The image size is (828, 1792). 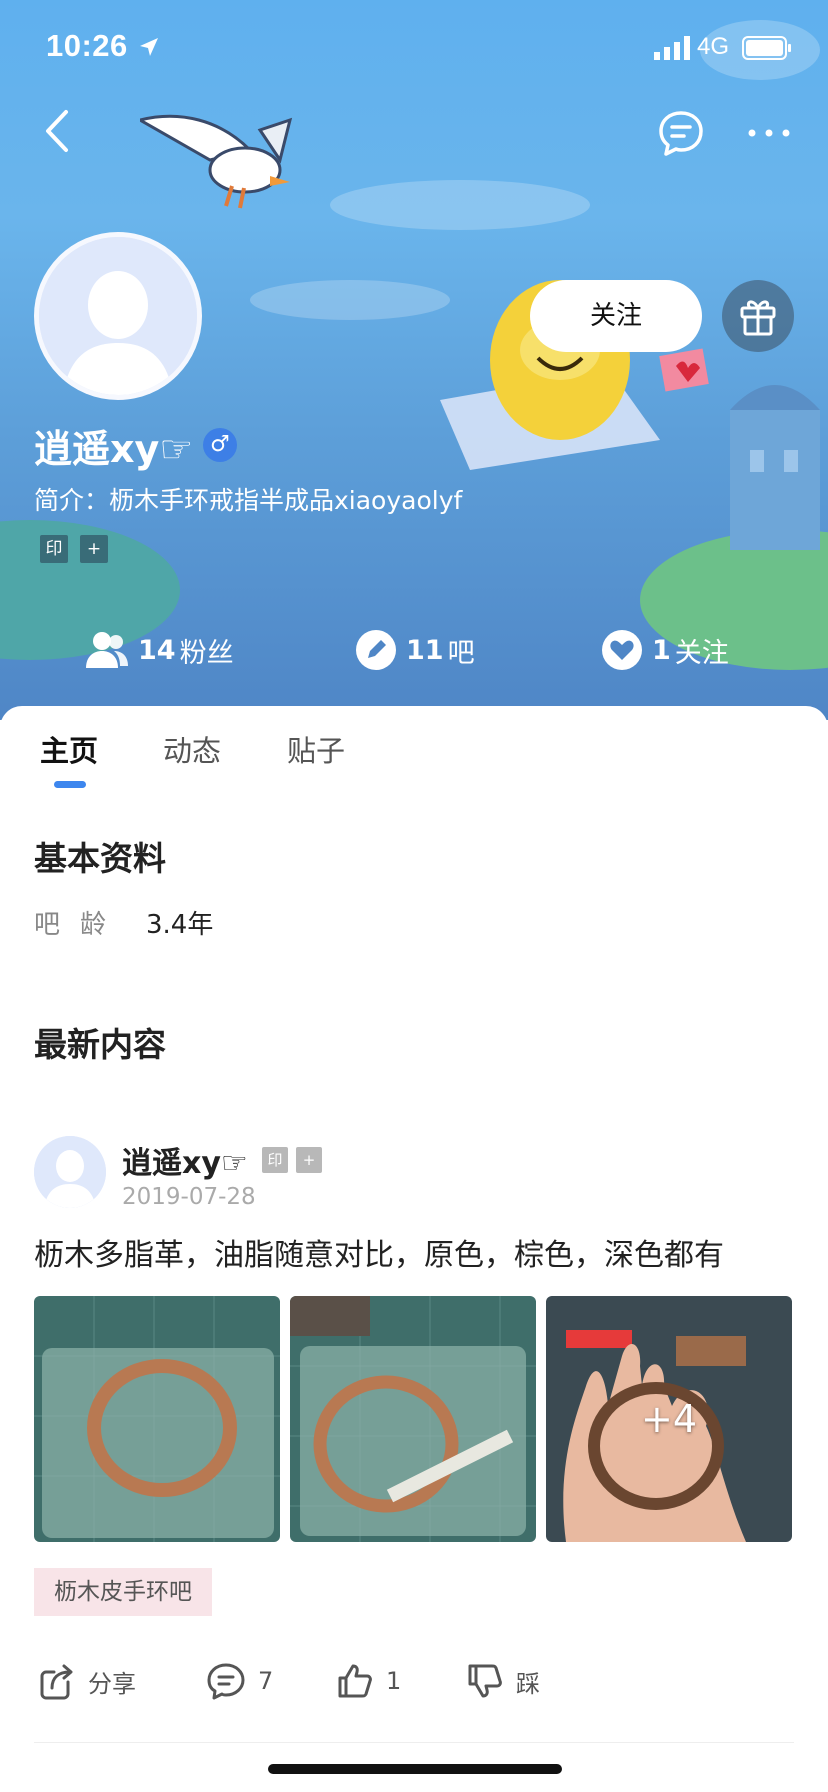 I want to click on share-button: 分享, so click(x=87, y=1681).